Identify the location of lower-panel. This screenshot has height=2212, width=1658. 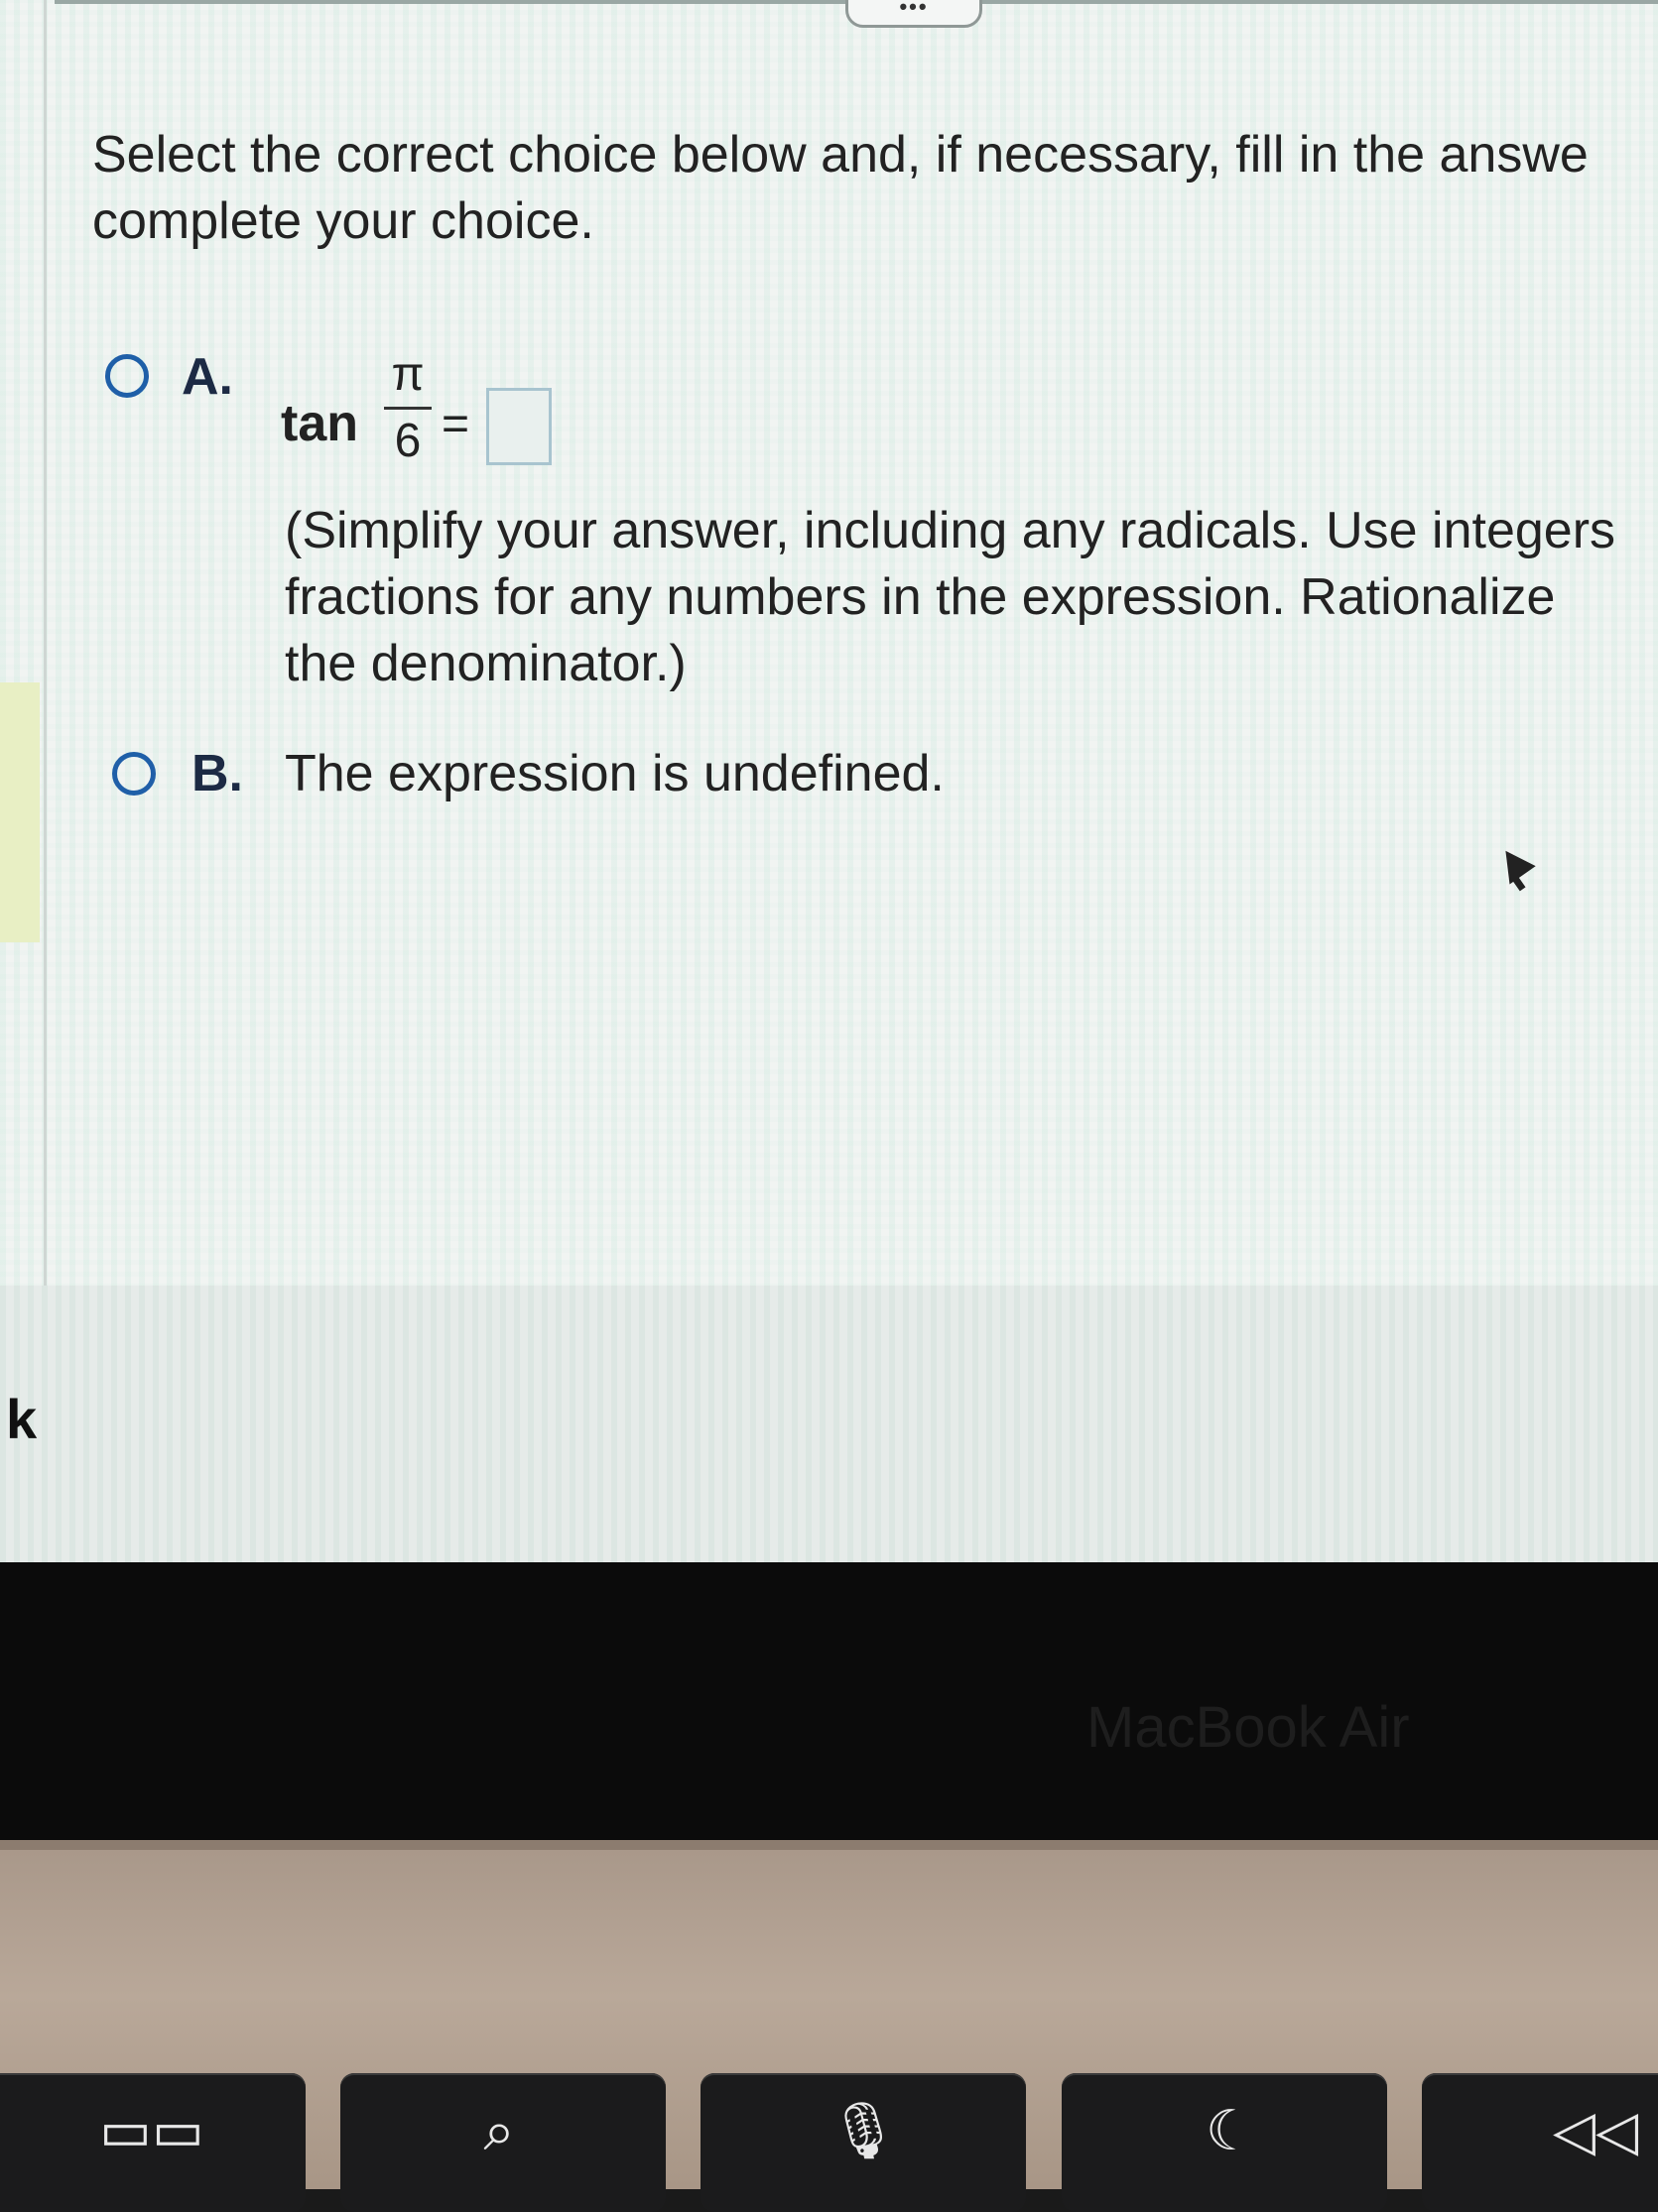
(829, 1424).